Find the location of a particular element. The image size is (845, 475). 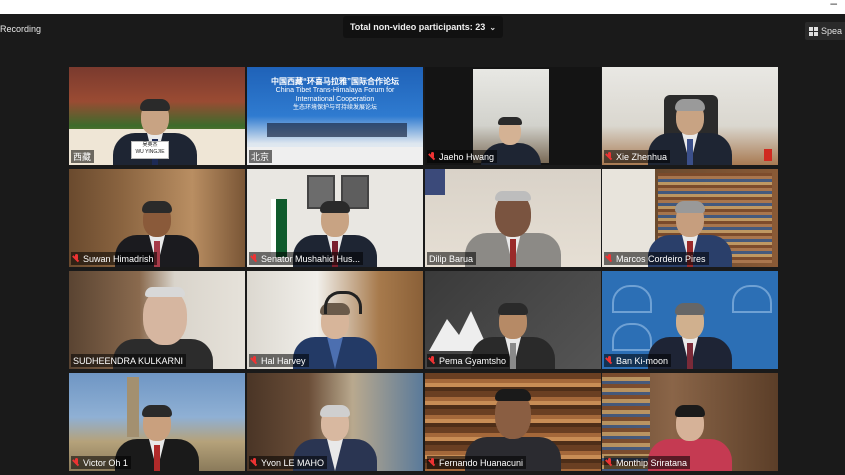

participant-name: Dilip Barua is located at coordinates (451, 258).